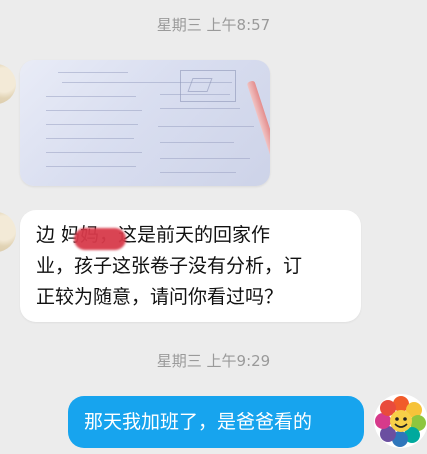 The image size is (427, 454). What do you see at coordinates (160, 297) in the screenshot?
I see `message-line-3: 正较为随意，请问你看过吗？` at bounding box center [160, 297].